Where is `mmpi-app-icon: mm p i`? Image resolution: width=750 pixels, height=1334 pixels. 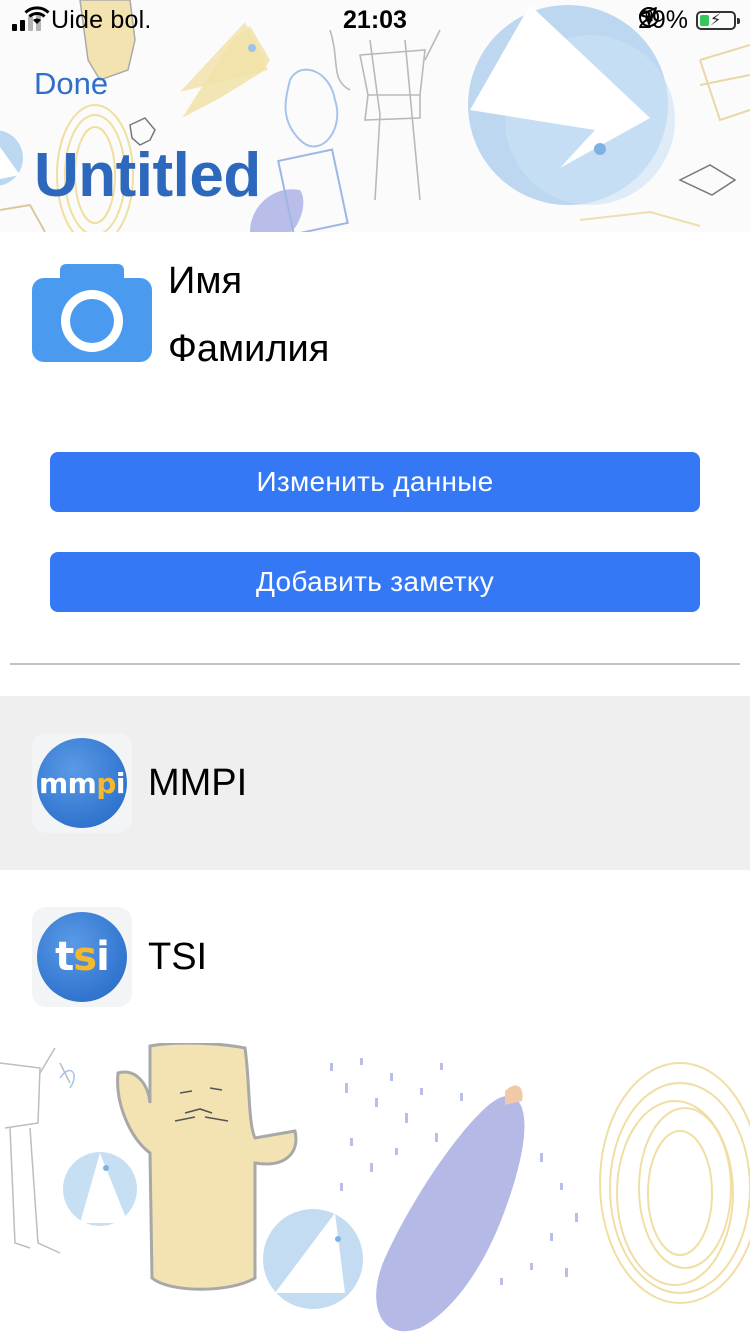 mmpi-app-icon: mm p i is located at coordinates (82, 783).